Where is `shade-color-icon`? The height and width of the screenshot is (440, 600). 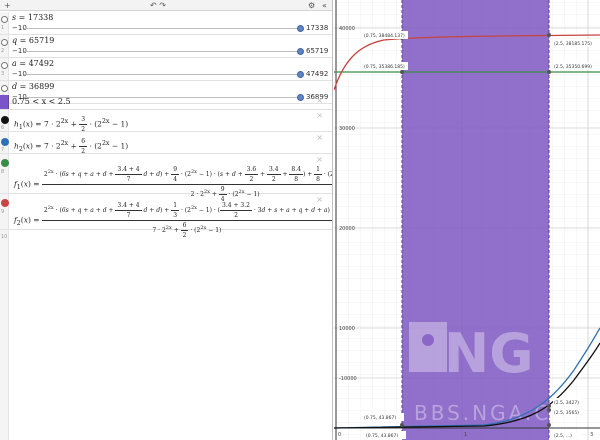
shade-color-icon is located at coordinates (4, 102).